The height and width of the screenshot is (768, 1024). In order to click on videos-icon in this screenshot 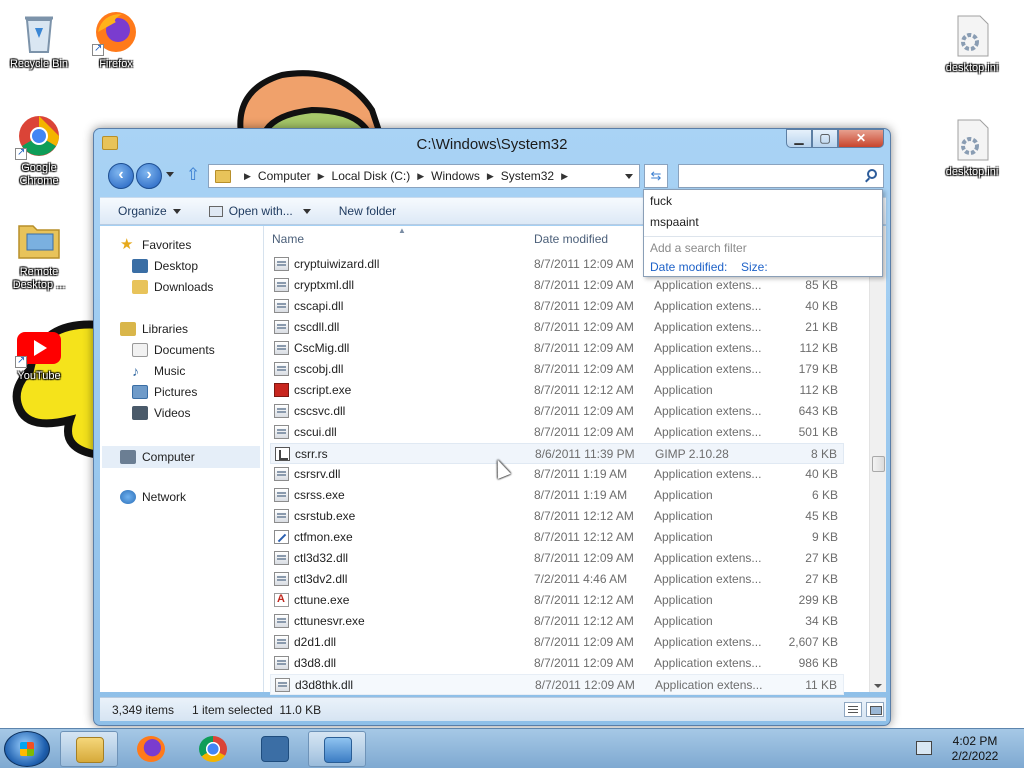, I will do `click(140, 413)`.